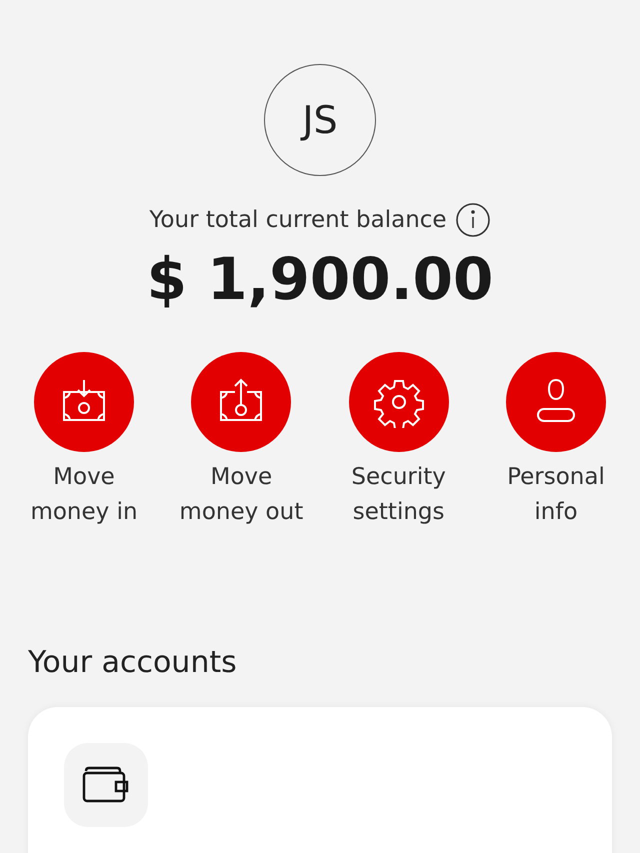 The height and width of the screenshot is (853, 640). I want to click on section-title: Your accounts, so click(132, 662).